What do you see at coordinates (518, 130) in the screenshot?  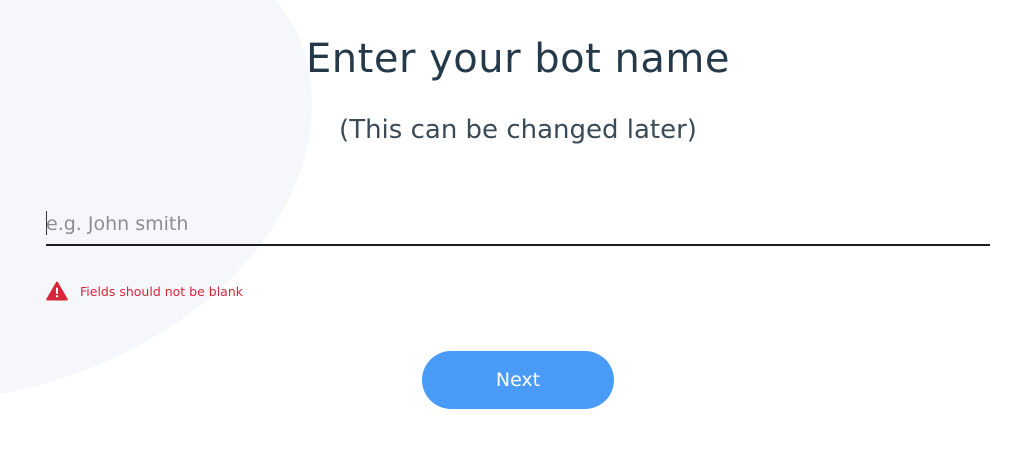 I see `page-subtitle: (This can be changed later)` at bounding box center [518, 130].